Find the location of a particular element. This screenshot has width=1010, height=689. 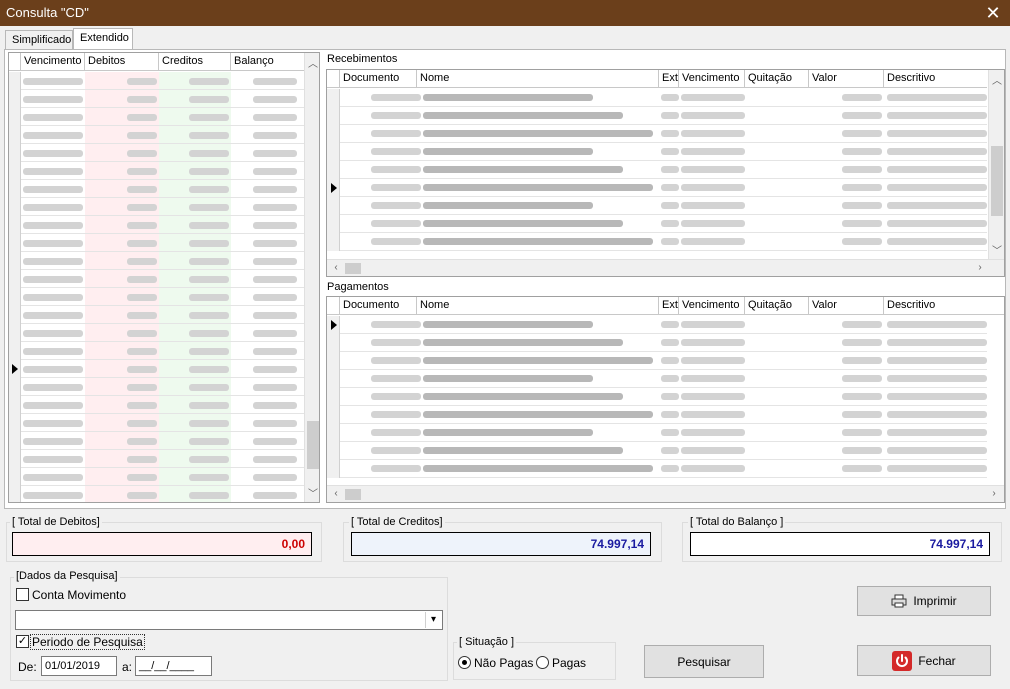

de-date-input: 01/01/2019 is located at coordinates (79, 666).